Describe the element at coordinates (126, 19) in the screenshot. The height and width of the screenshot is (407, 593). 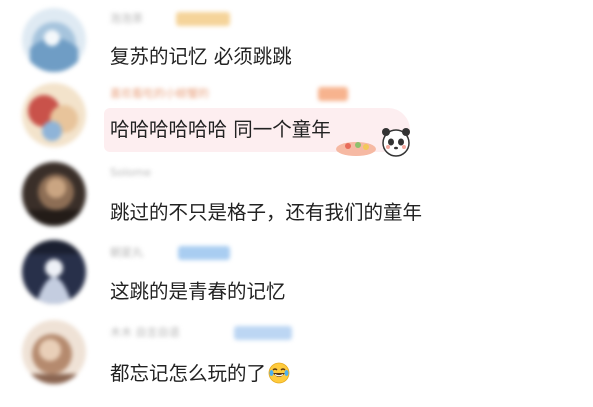
I see `username: 泡泡茶` at that location.